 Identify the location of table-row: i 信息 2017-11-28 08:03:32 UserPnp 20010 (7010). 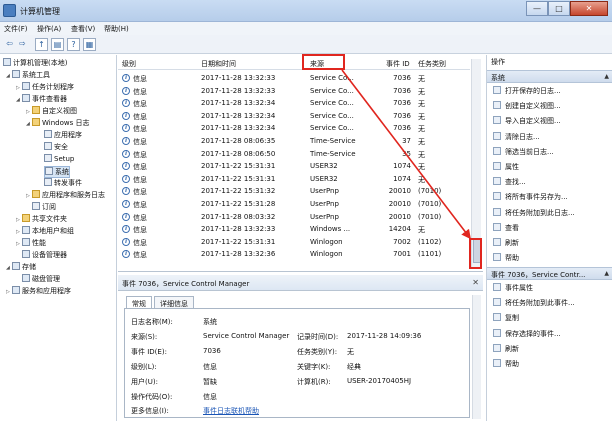
(294, 217).